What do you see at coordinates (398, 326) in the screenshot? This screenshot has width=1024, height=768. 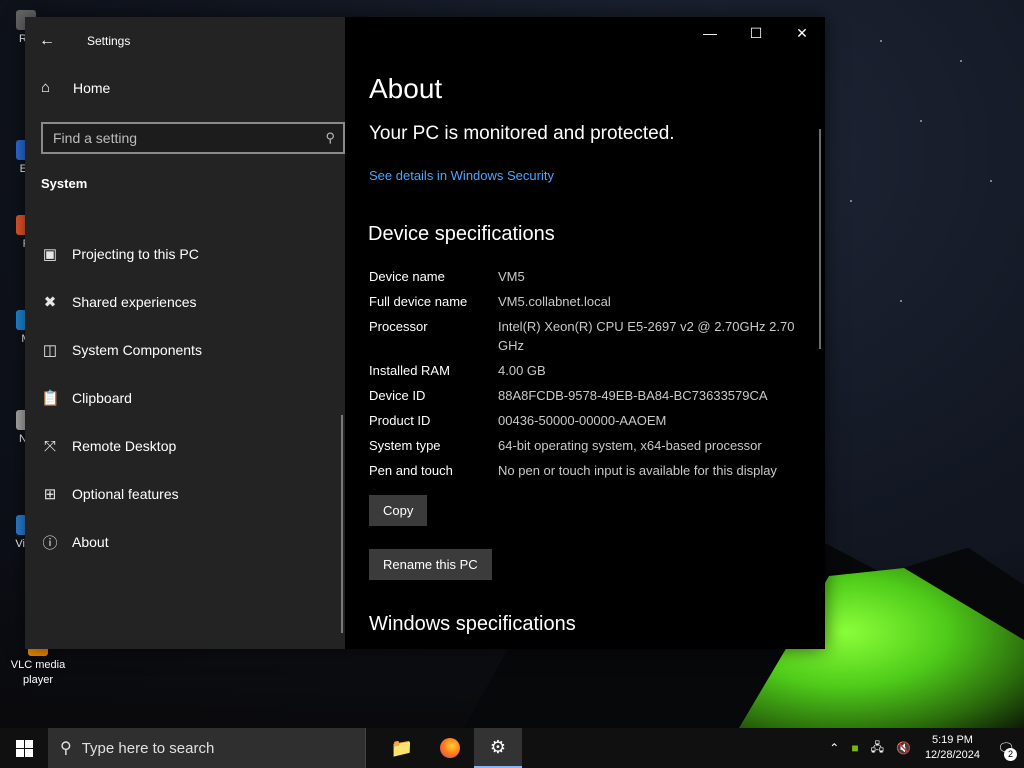 I see `spec-key: Processor` at bounding box center [398, 326].